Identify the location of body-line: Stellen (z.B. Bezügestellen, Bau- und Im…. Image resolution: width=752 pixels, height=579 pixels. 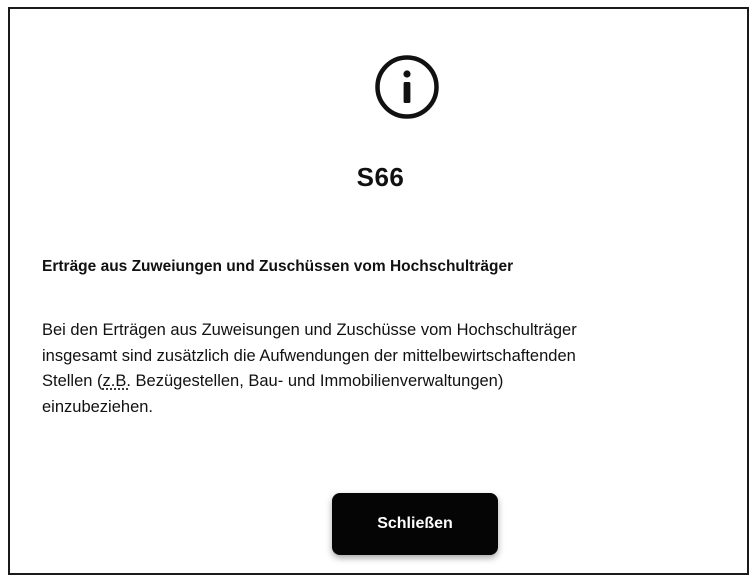
(387, 382).